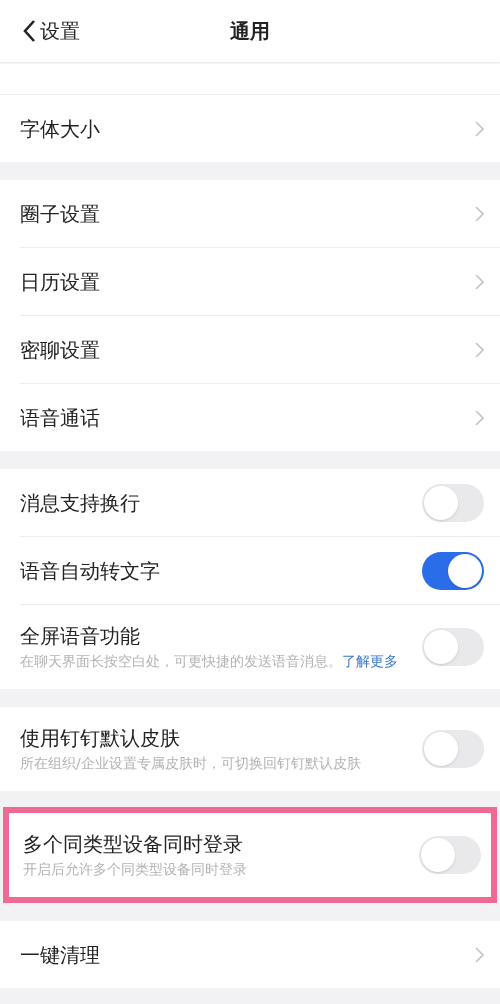 The width and height of the screenshot is (500, 1004). Describe the element at coordinates (90, 571) in the screenshot. I see `setting-label: 语音自动转文字` at that location.